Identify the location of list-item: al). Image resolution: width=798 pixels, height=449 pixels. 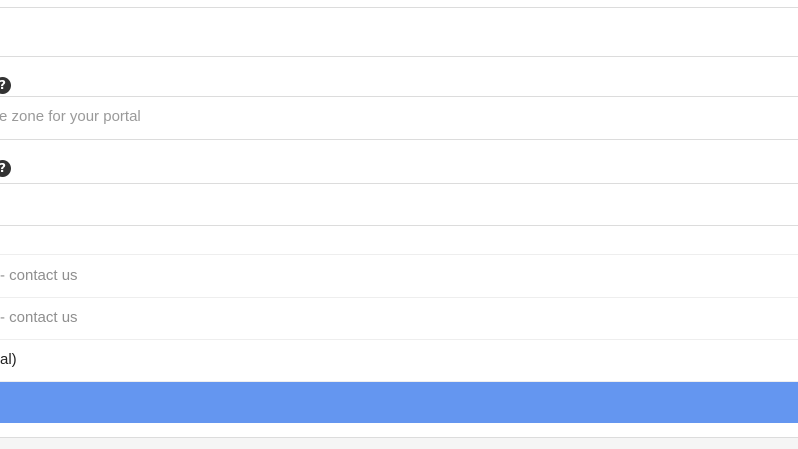
(399, 360).